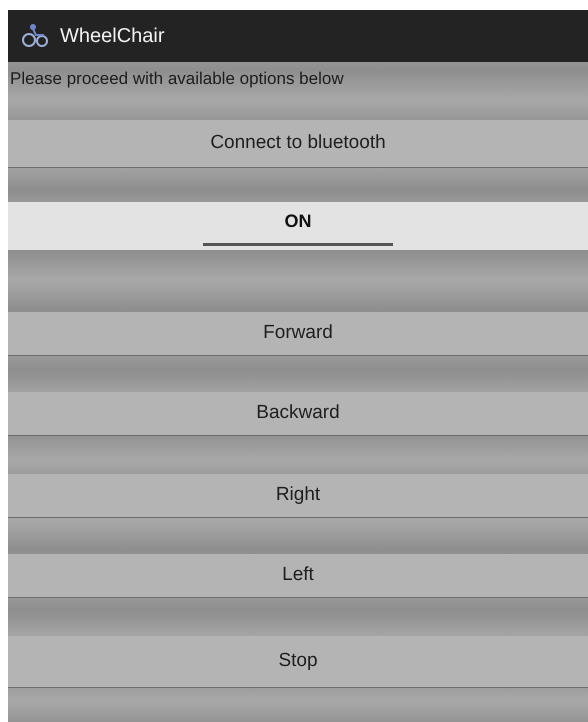  I want to click on direction-button: Stop, so click(298, 662).